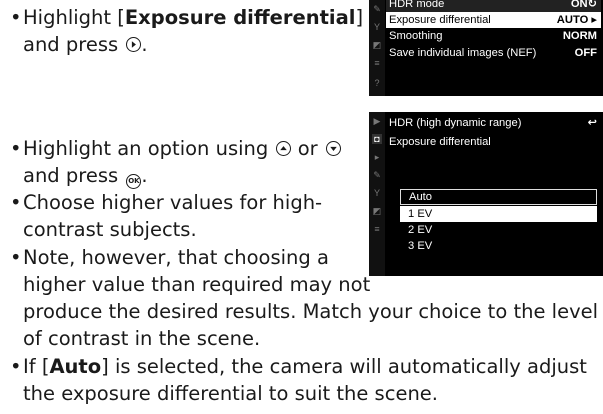 The width and height of the screenshot is (603, 414). What do you see at coordinates (498, 230) in the screenshot?
I see `option-2ev: 2 EV` at bounding box center [498, 230].